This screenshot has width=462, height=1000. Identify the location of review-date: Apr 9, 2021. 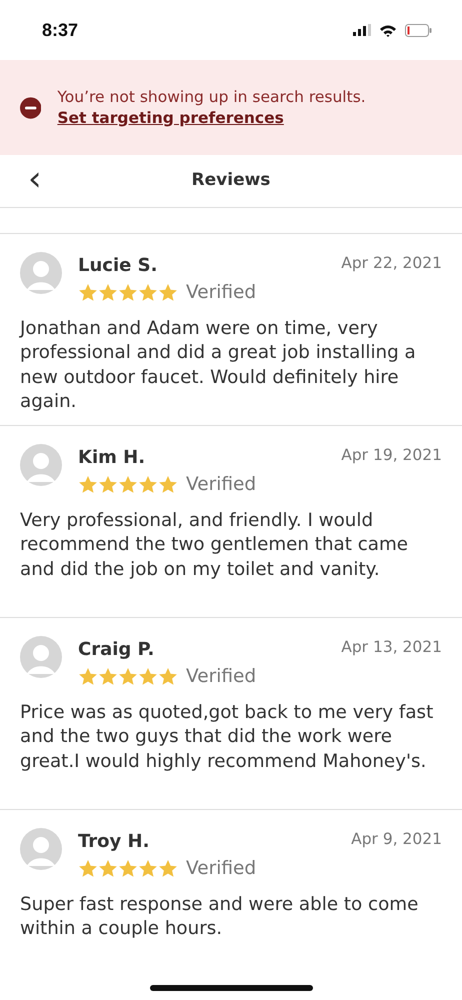
(396, 839).